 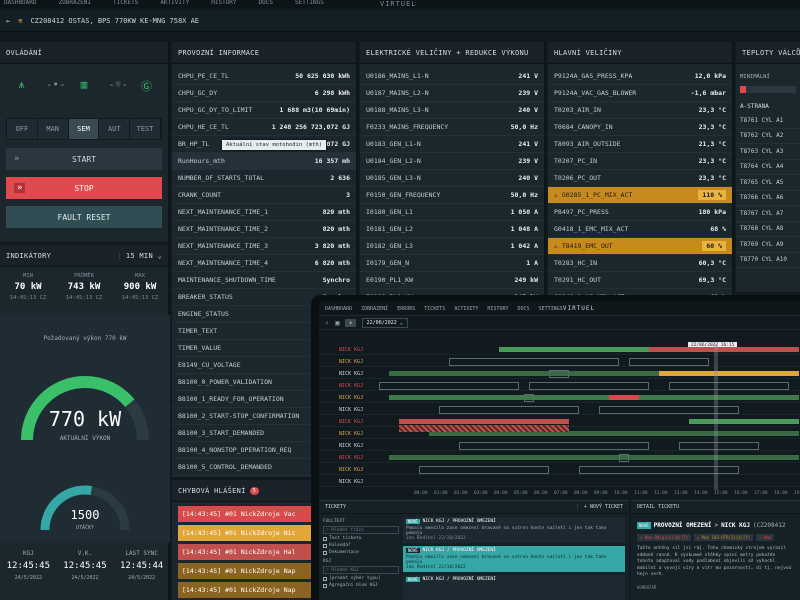 What do you see at coordinates (559, 323) in the screenshot?
I see `date-toolbar: ‹ ▣ › 22/06/2022 ⌄` at bounding box center [559, 323].